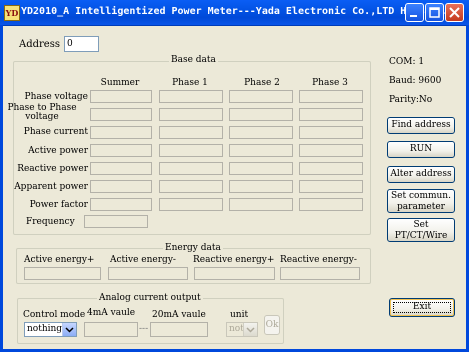 This screenshot has width=469, height=352. What do you see at coordinates (421, 207) in the screenshot?
I see `button-label: parameter` at bounding box center [421, 207].